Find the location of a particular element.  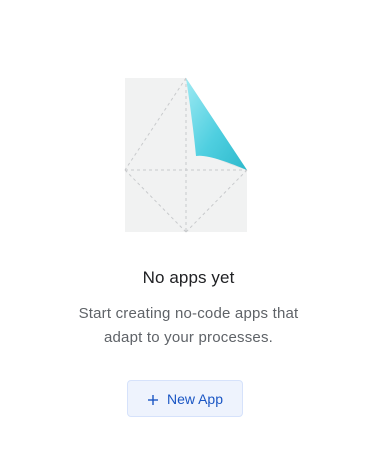

new-app-label: New App is located at coordinates (195, 398).